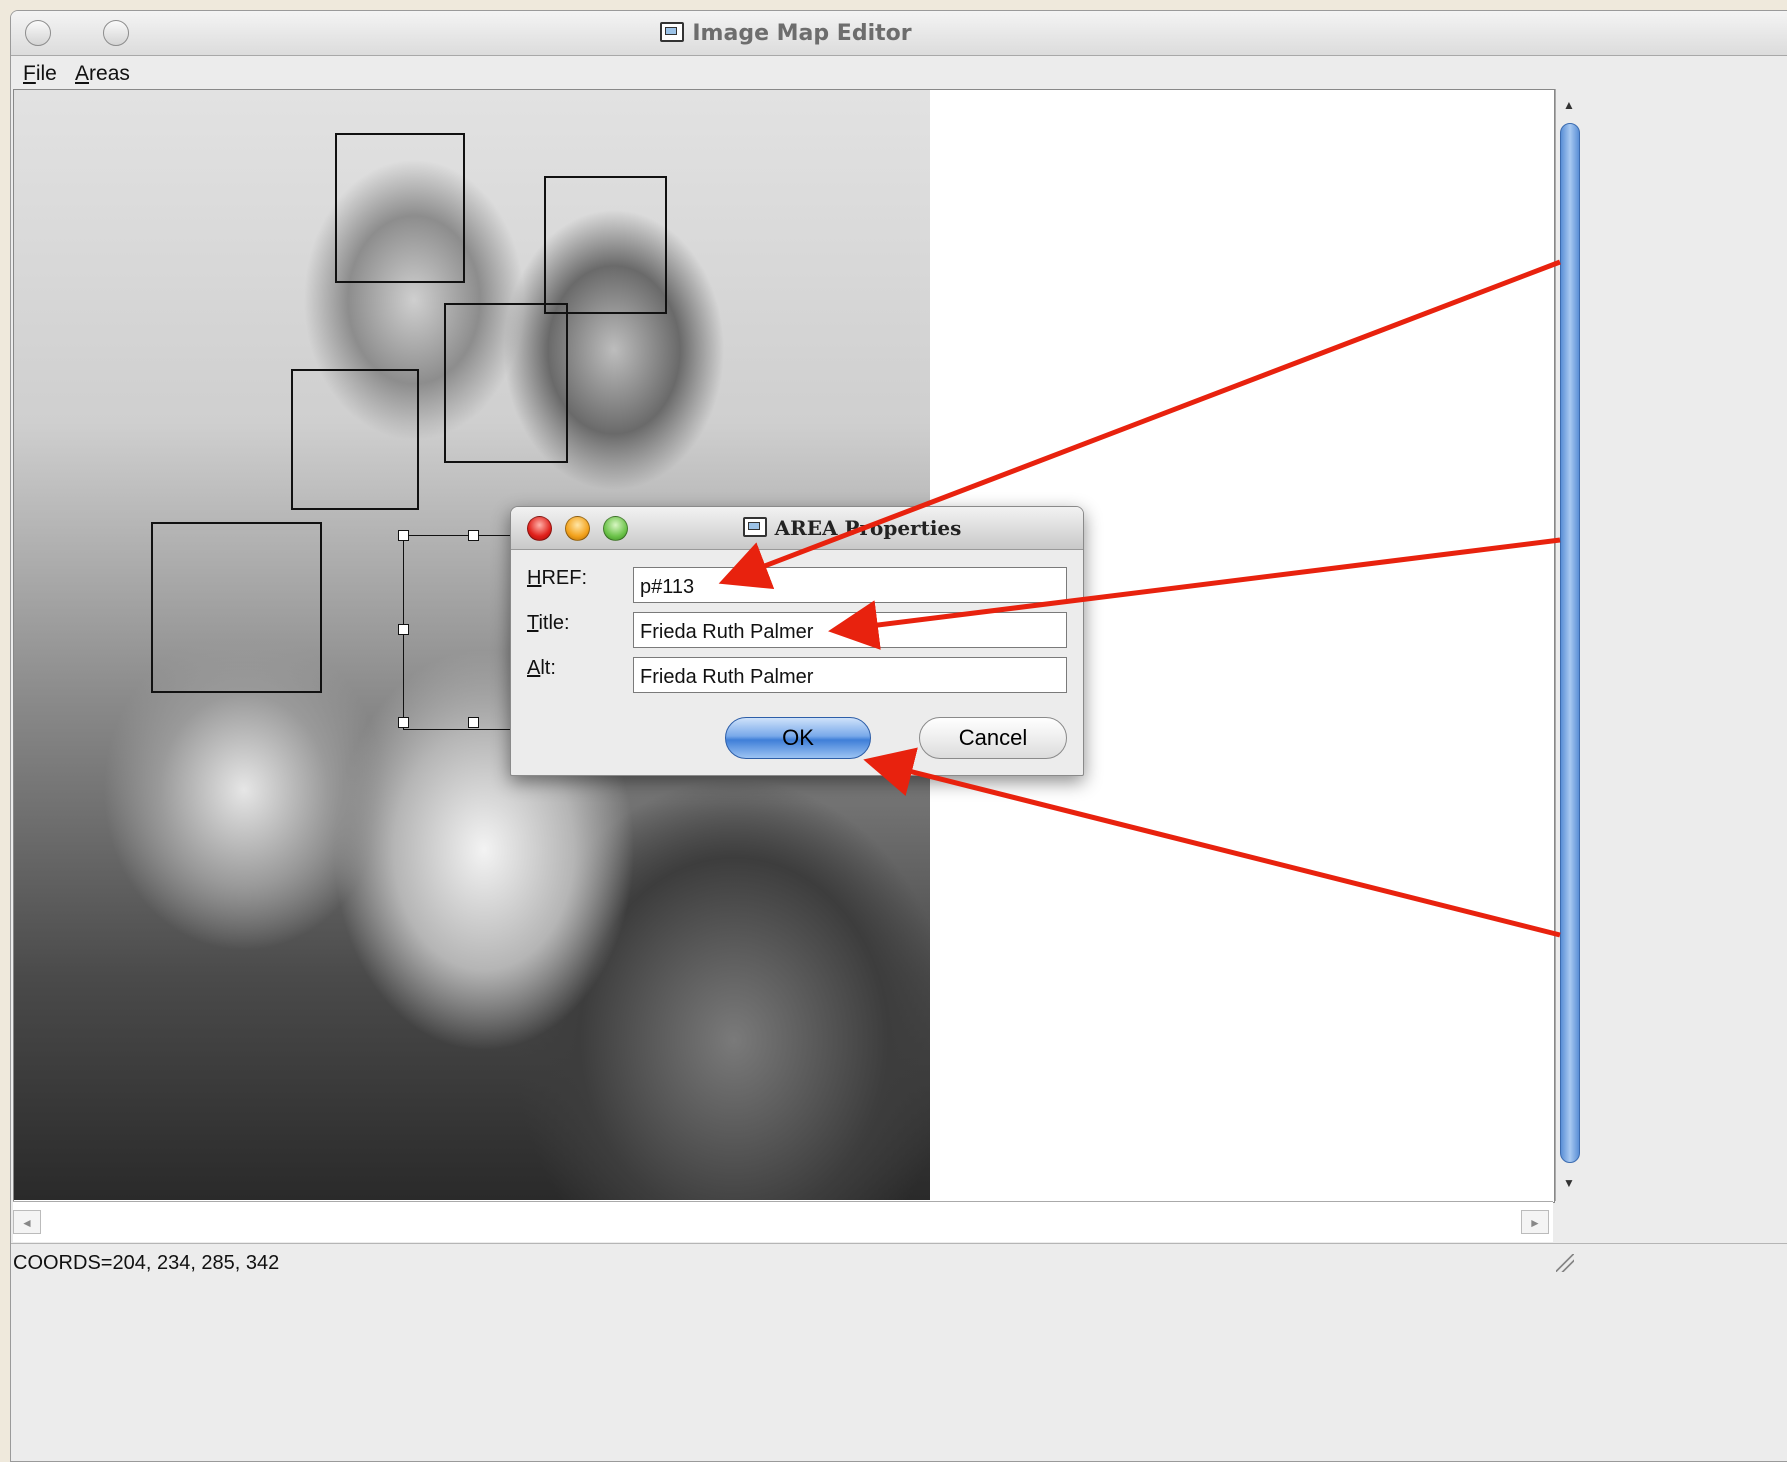  Describe the element at coordinates (1212, 842) in the screenshot. I see `annotation-arrow-ok` at that location.